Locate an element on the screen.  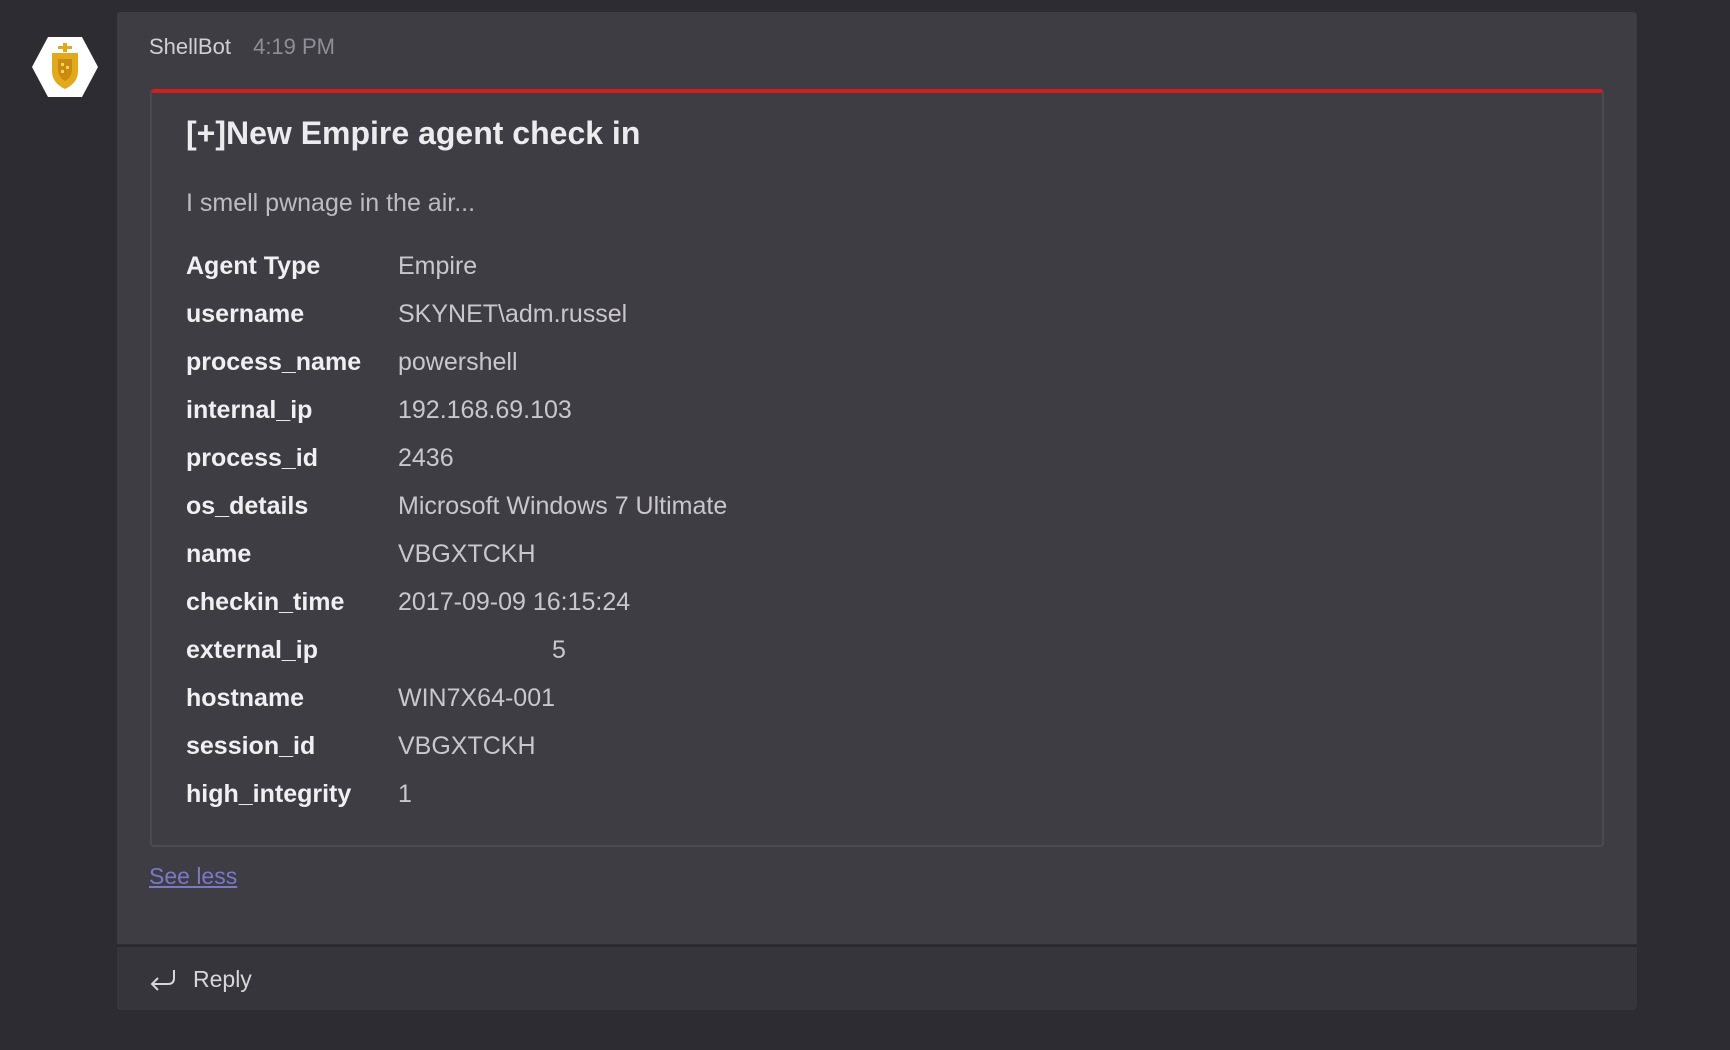
fact-row: hostname WIN7X64-001 is located at coordinates (456, 698).